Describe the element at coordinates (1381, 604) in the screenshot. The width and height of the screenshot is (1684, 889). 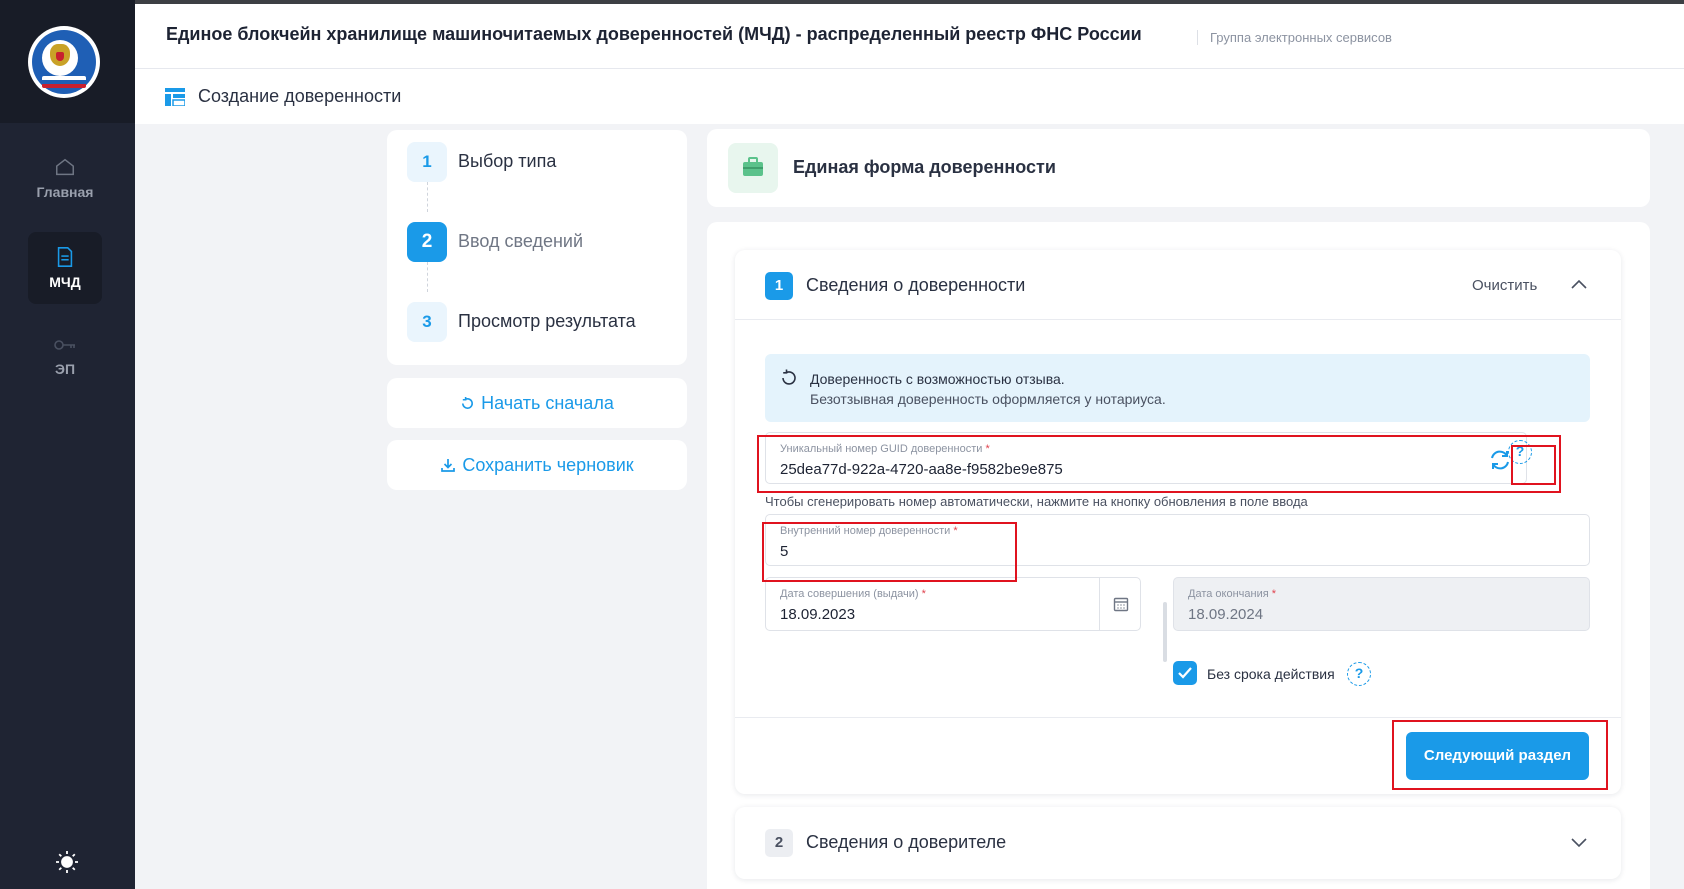
I see `end-date-field: Дата окончания *` at that location.